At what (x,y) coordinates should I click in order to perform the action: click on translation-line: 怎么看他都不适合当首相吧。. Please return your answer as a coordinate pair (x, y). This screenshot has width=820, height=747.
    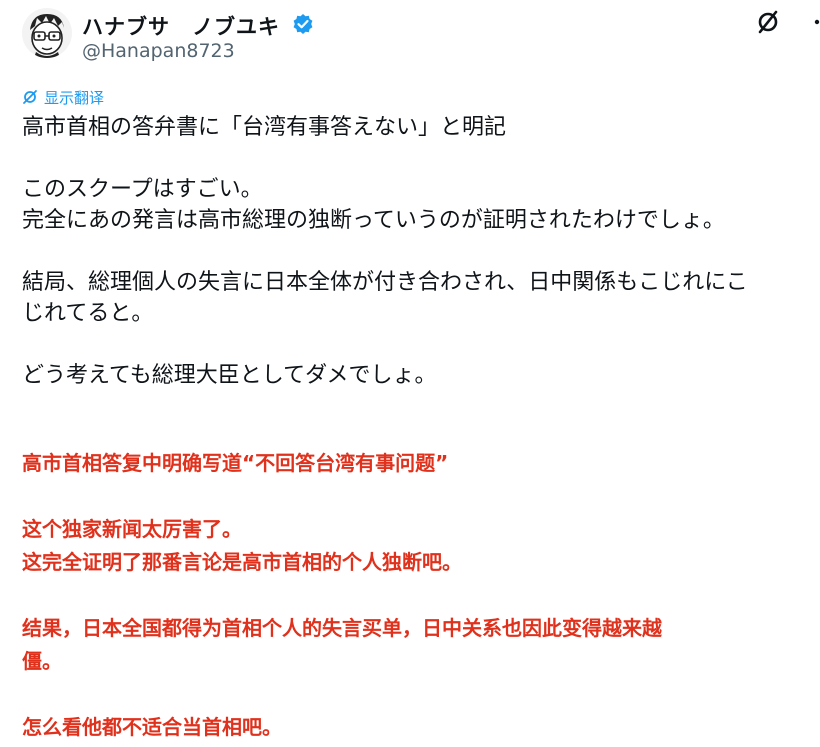
    Looking at the image, I should click on (152, 727).